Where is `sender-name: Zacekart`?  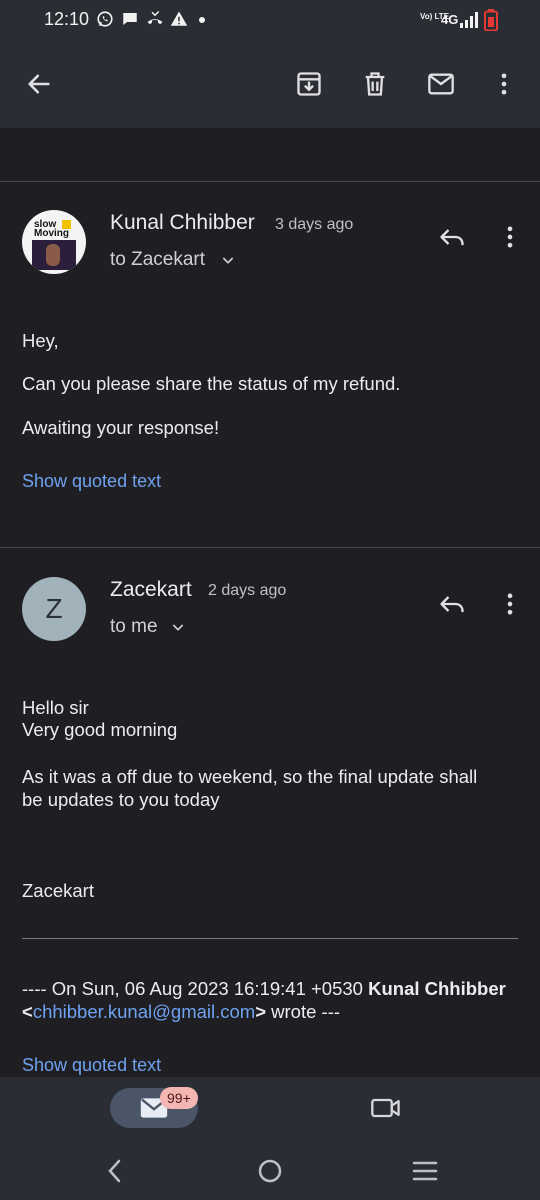
sender-name: Zacekart is located at coordinates (151, 589).